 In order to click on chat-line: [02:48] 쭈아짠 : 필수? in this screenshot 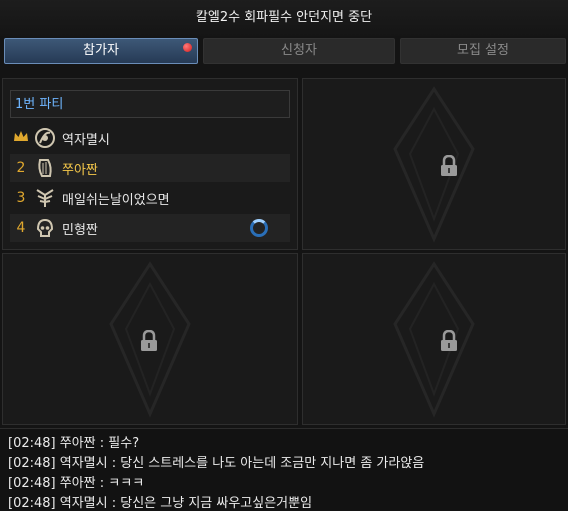, I will do `click(73, 441)`.